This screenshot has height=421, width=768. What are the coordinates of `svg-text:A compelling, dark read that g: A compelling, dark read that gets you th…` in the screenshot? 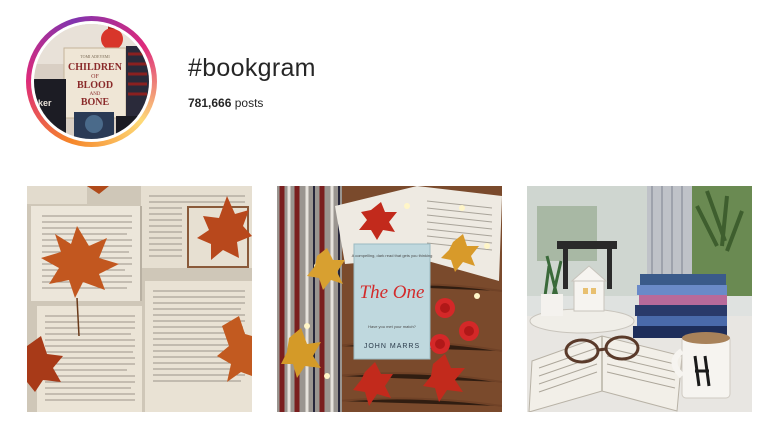 It's located at (392, 255).